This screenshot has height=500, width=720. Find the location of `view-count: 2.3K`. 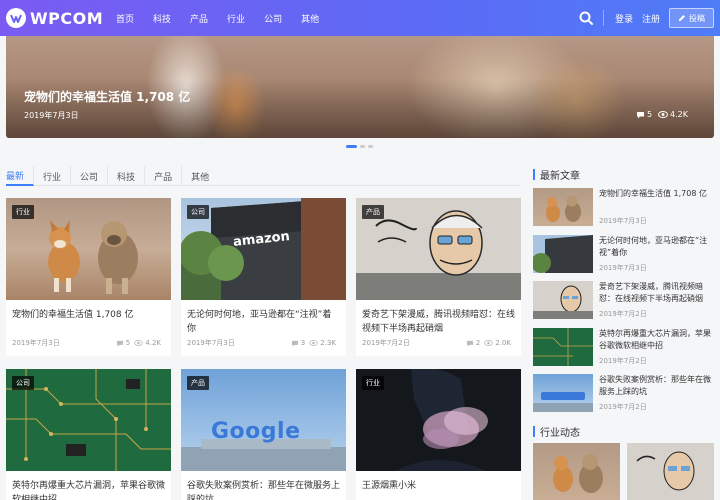

view-count: 2.3K is located at coordinates (328, 343).